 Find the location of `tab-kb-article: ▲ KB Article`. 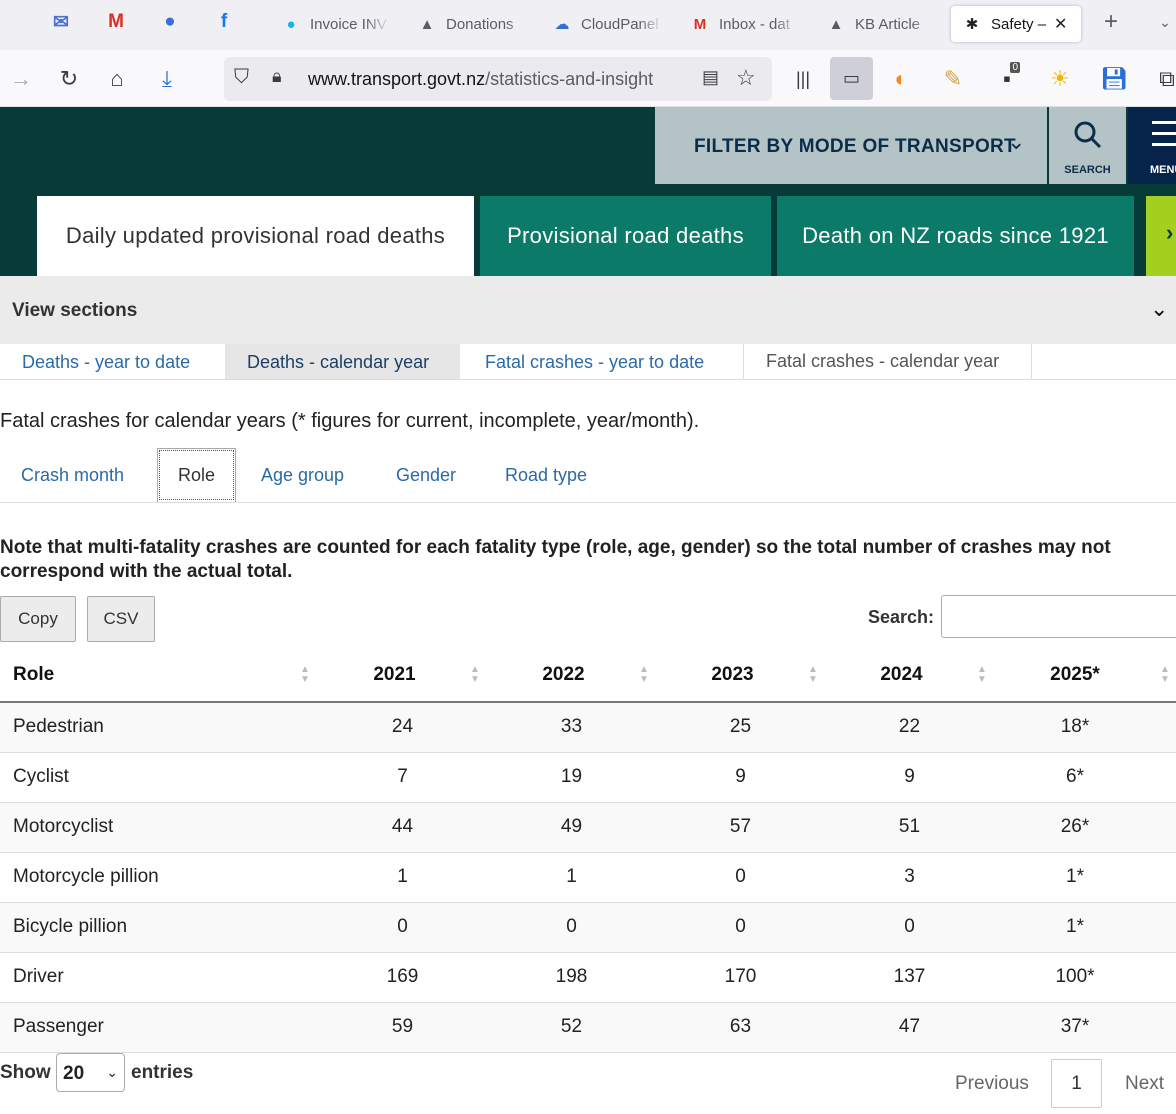

tab-kb-article: ▲ KB Article is located at coordinates (880, 24).